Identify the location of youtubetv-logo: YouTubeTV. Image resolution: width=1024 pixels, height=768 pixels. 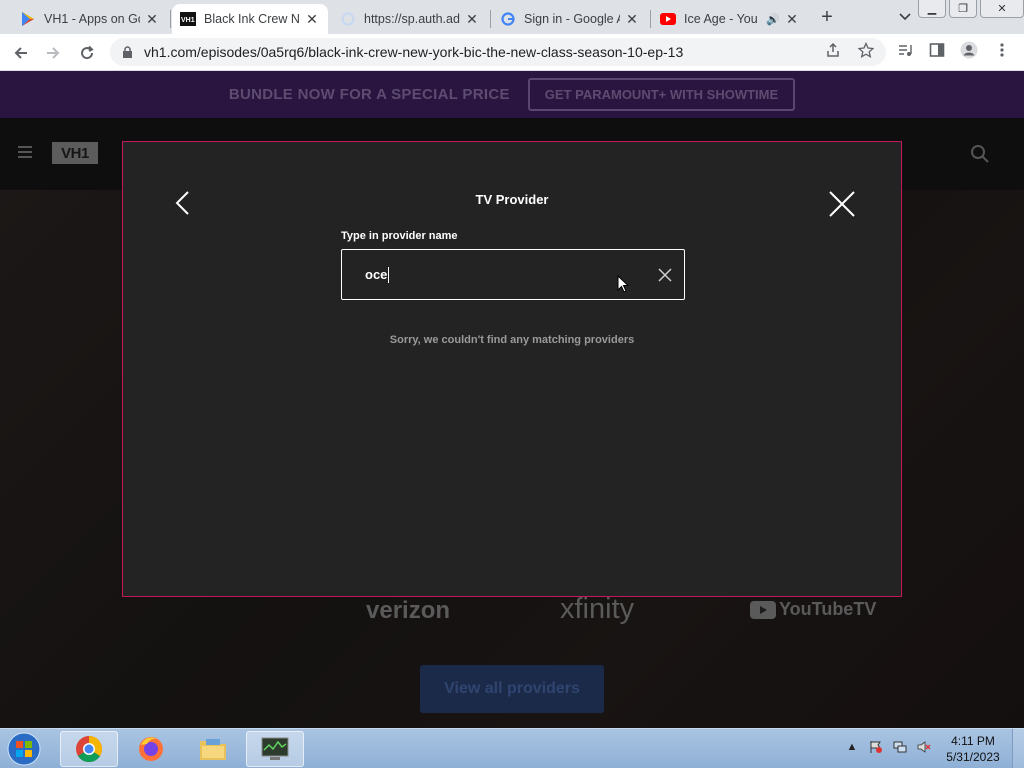
(813, 609).